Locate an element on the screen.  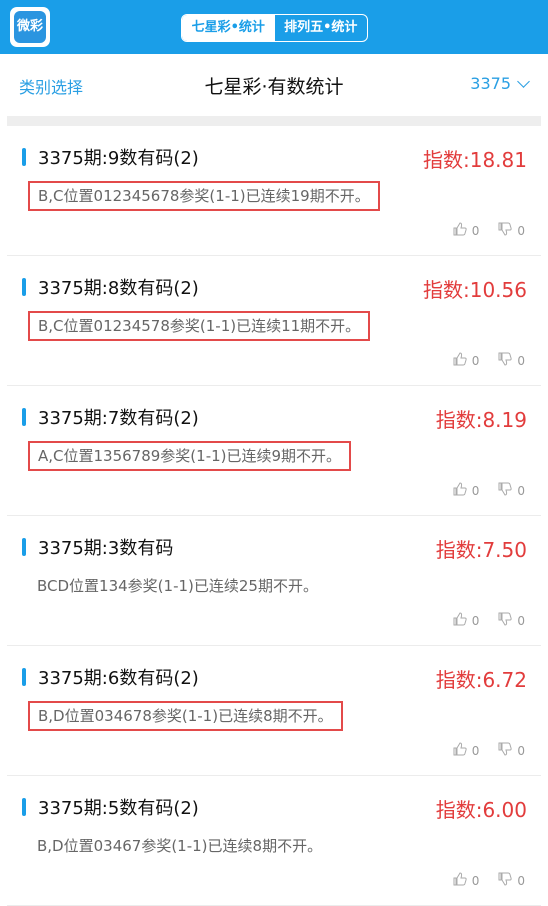
divider is located at coordinates (274, 121).